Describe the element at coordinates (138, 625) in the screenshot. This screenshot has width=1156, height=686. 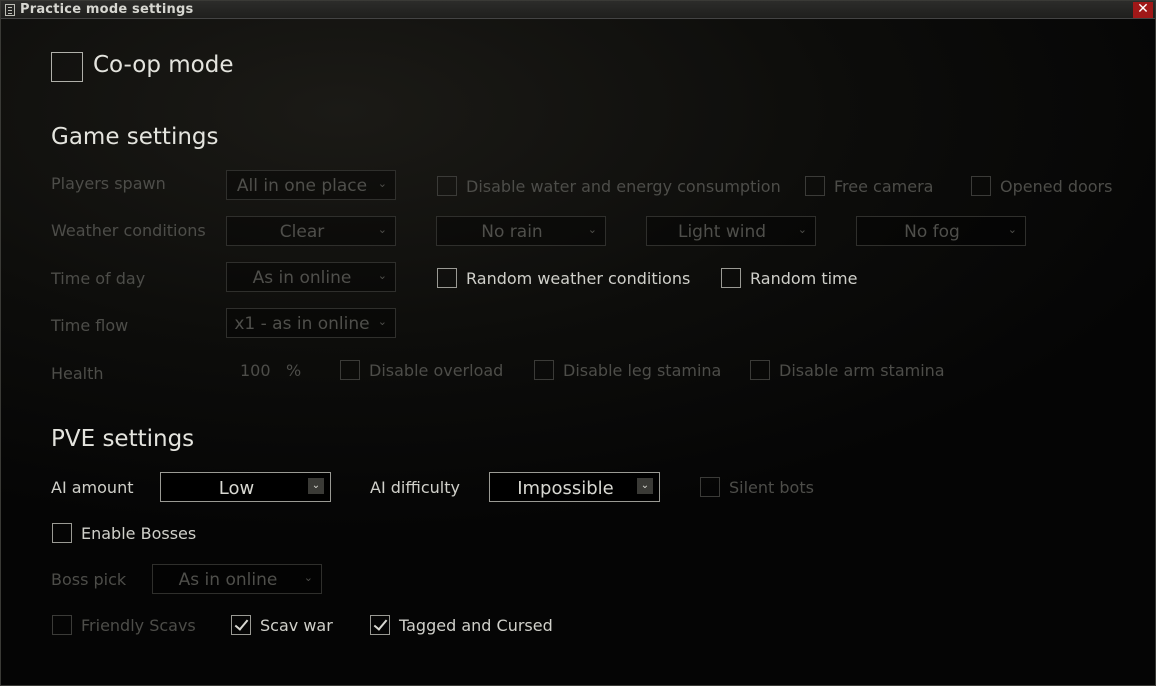
I see `friendly-scavs-label: Friendly Scavs` at that location.